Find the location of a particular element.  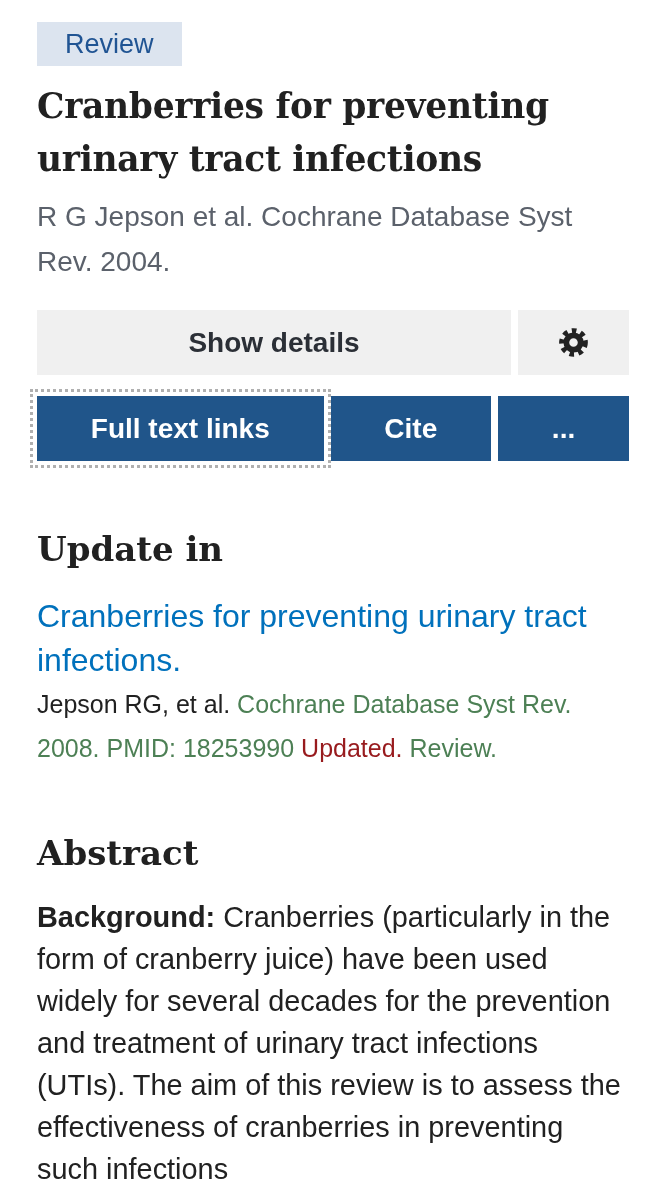

action-button: Full text links is located at coordinates (180, 428).